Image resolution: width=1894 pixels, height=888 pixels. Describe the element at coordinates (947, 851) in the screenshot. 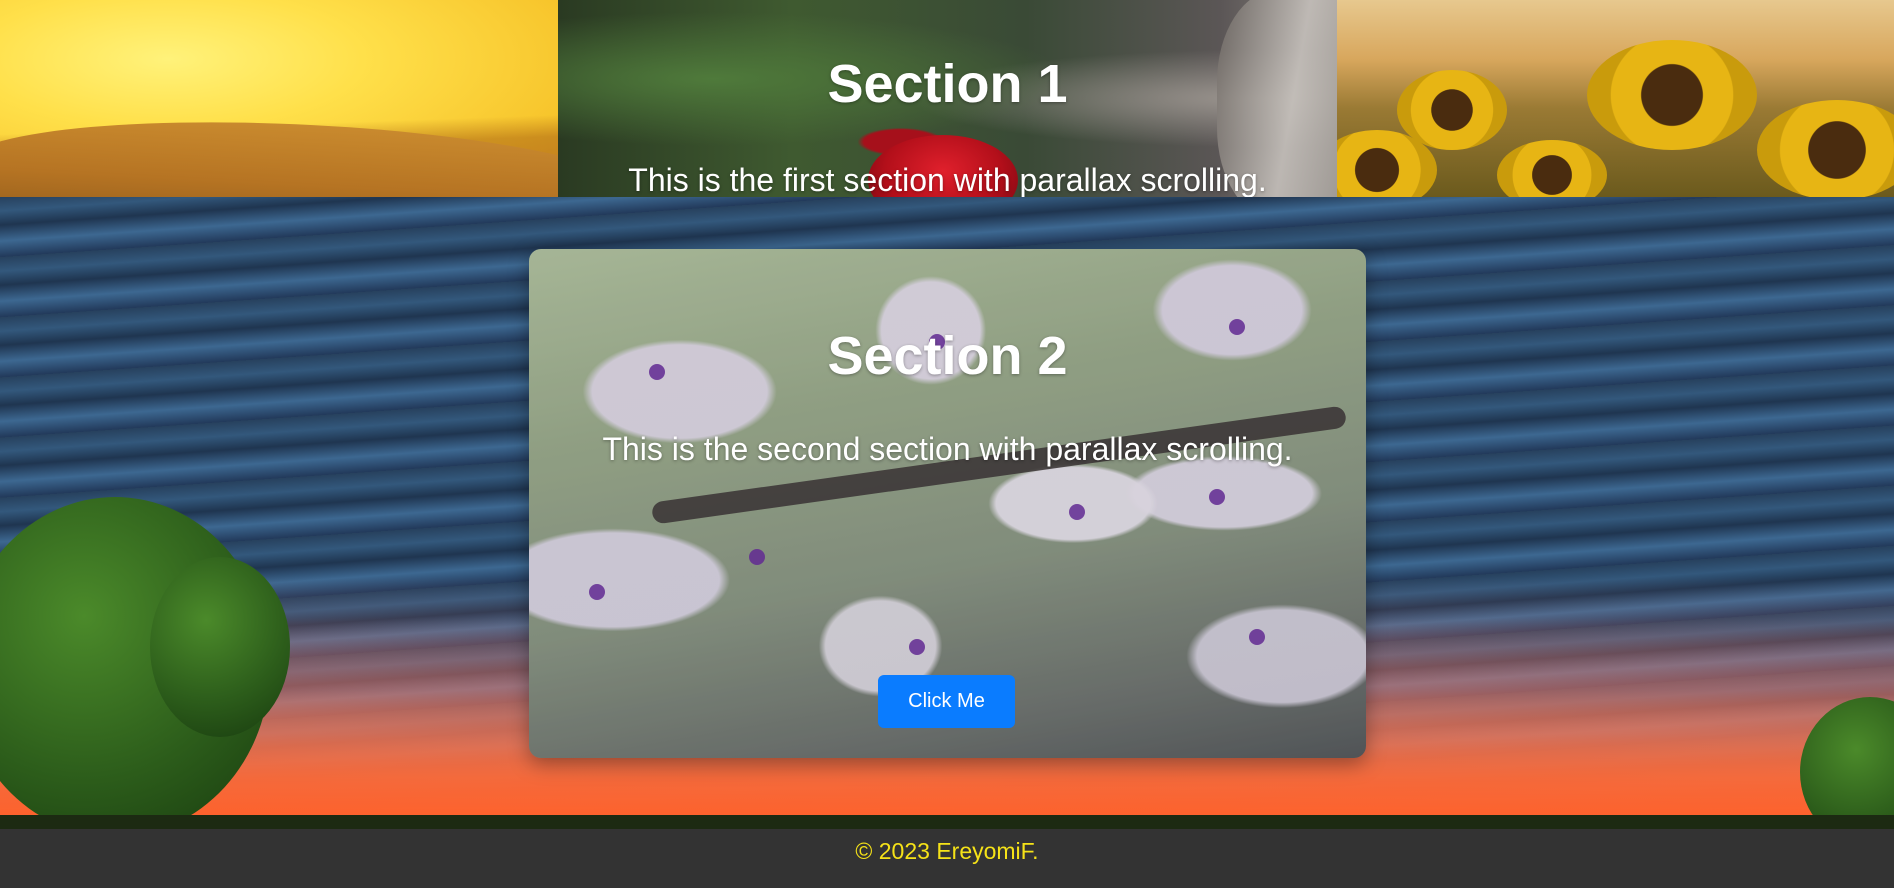

I see `footer-copyright: © 2023 EreyomiF.` at that location.